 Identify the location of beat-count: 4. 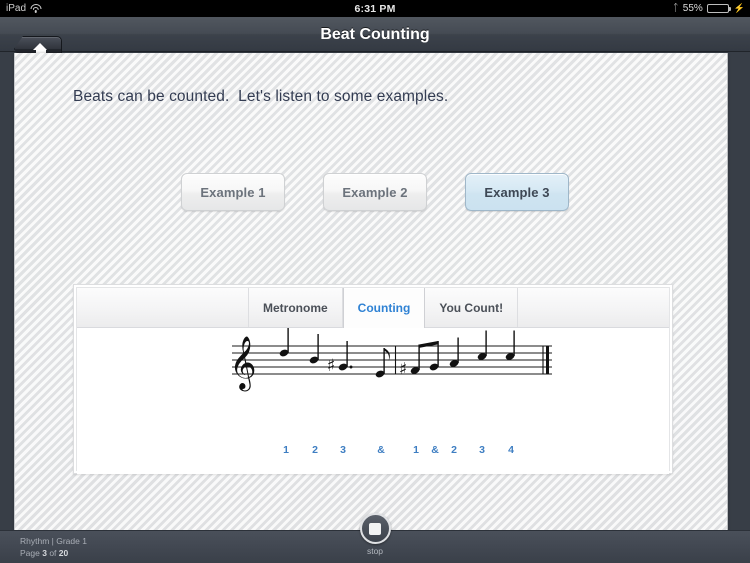
(511, 450).